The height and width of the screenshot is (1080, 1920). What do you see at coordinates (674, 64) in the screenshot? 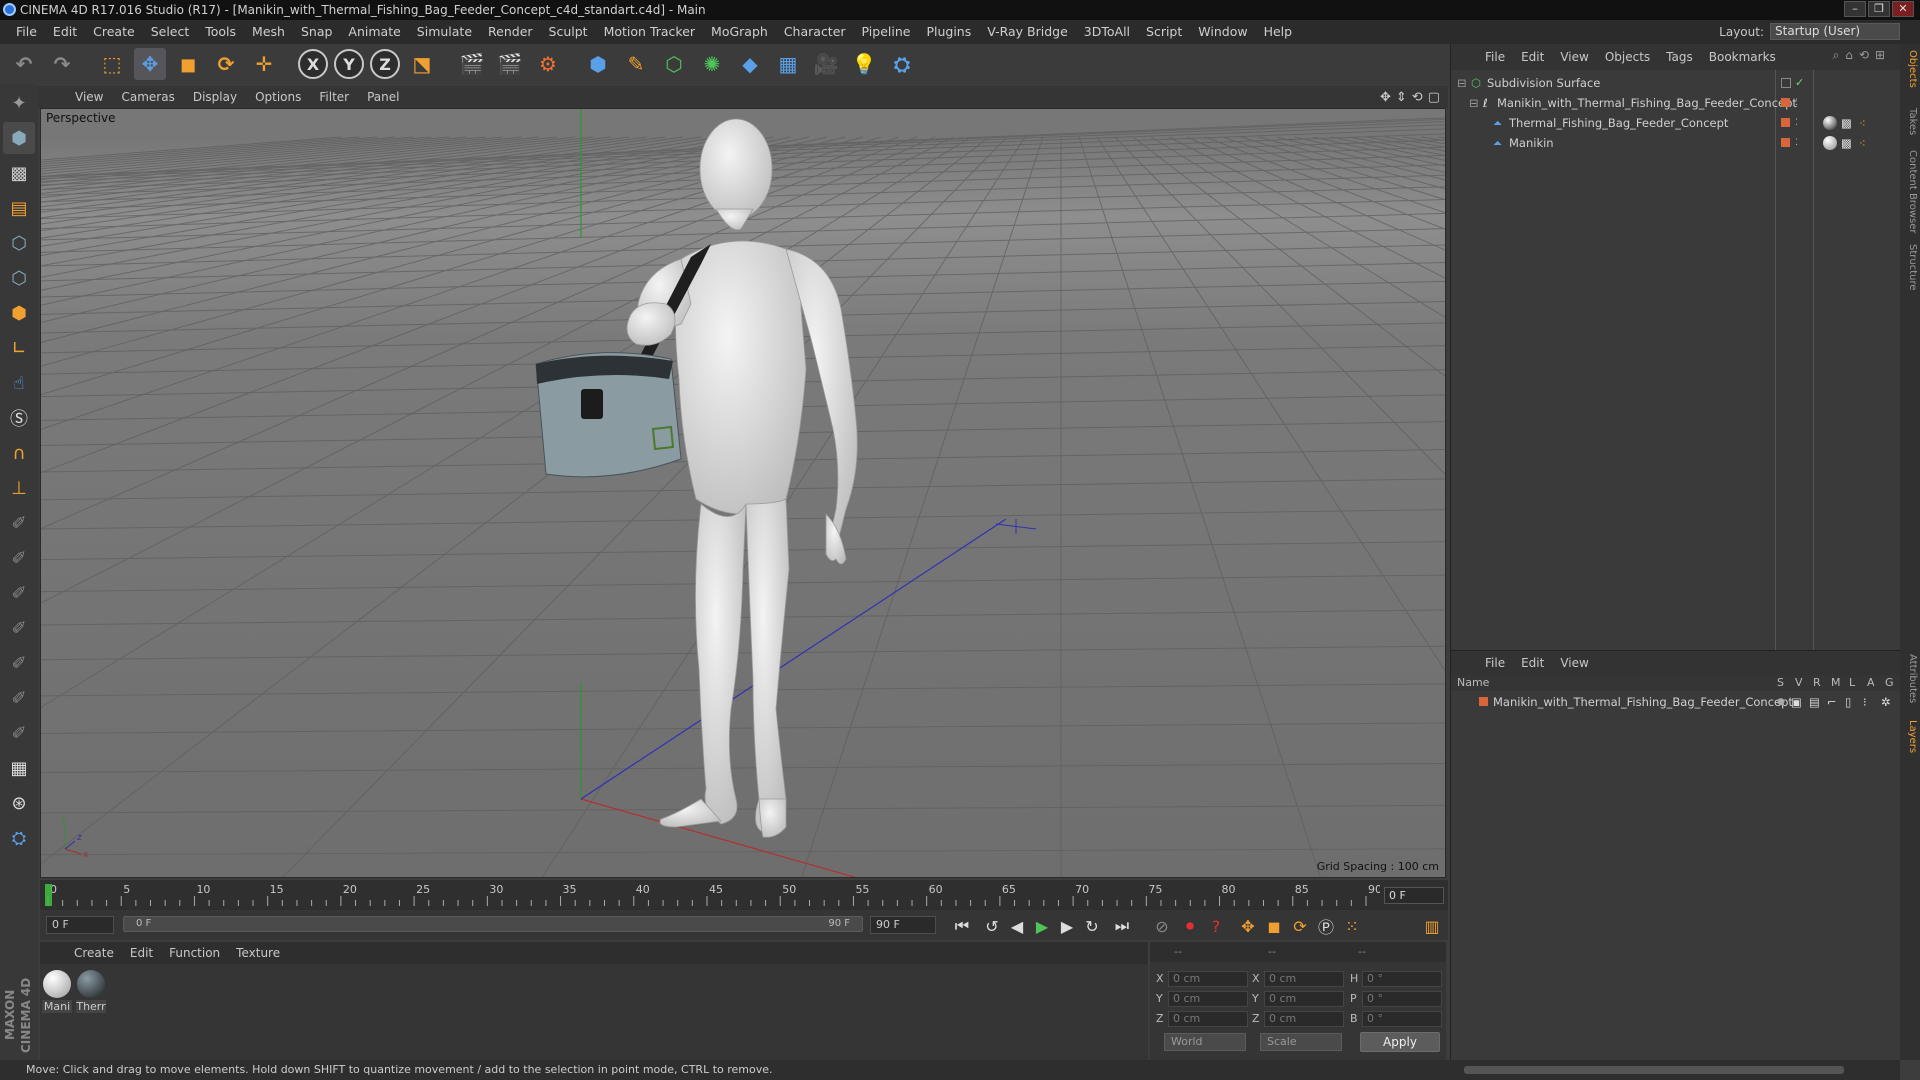
I see `subdivision-surface-icon: ⬡` at bounding box center [674, 64].